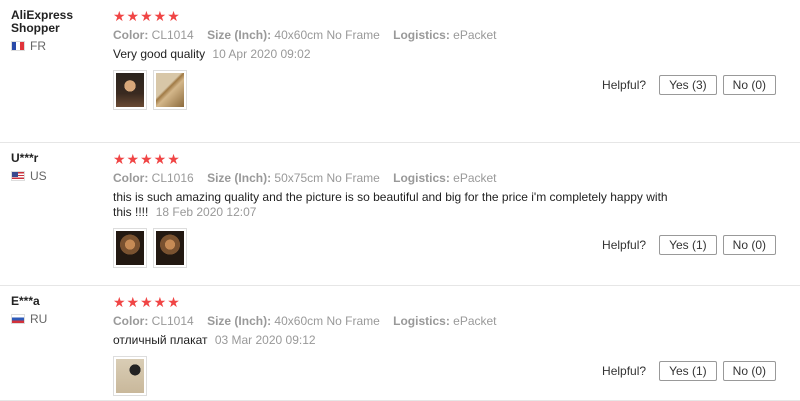  I want to click on review-date: 18 Feb 2020 12:07, so click(206, 212).